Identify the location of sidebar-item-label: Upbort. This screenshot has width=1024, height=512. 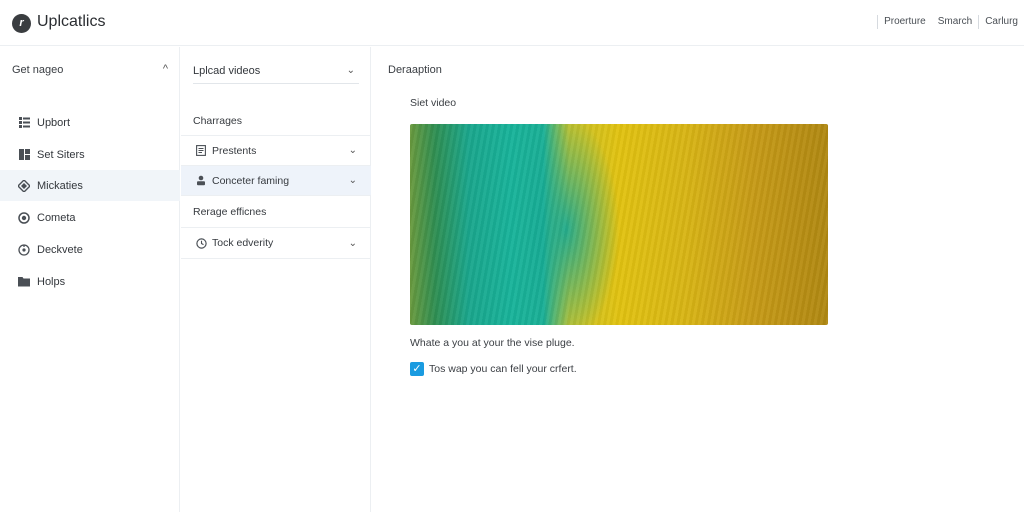
(54, 122).